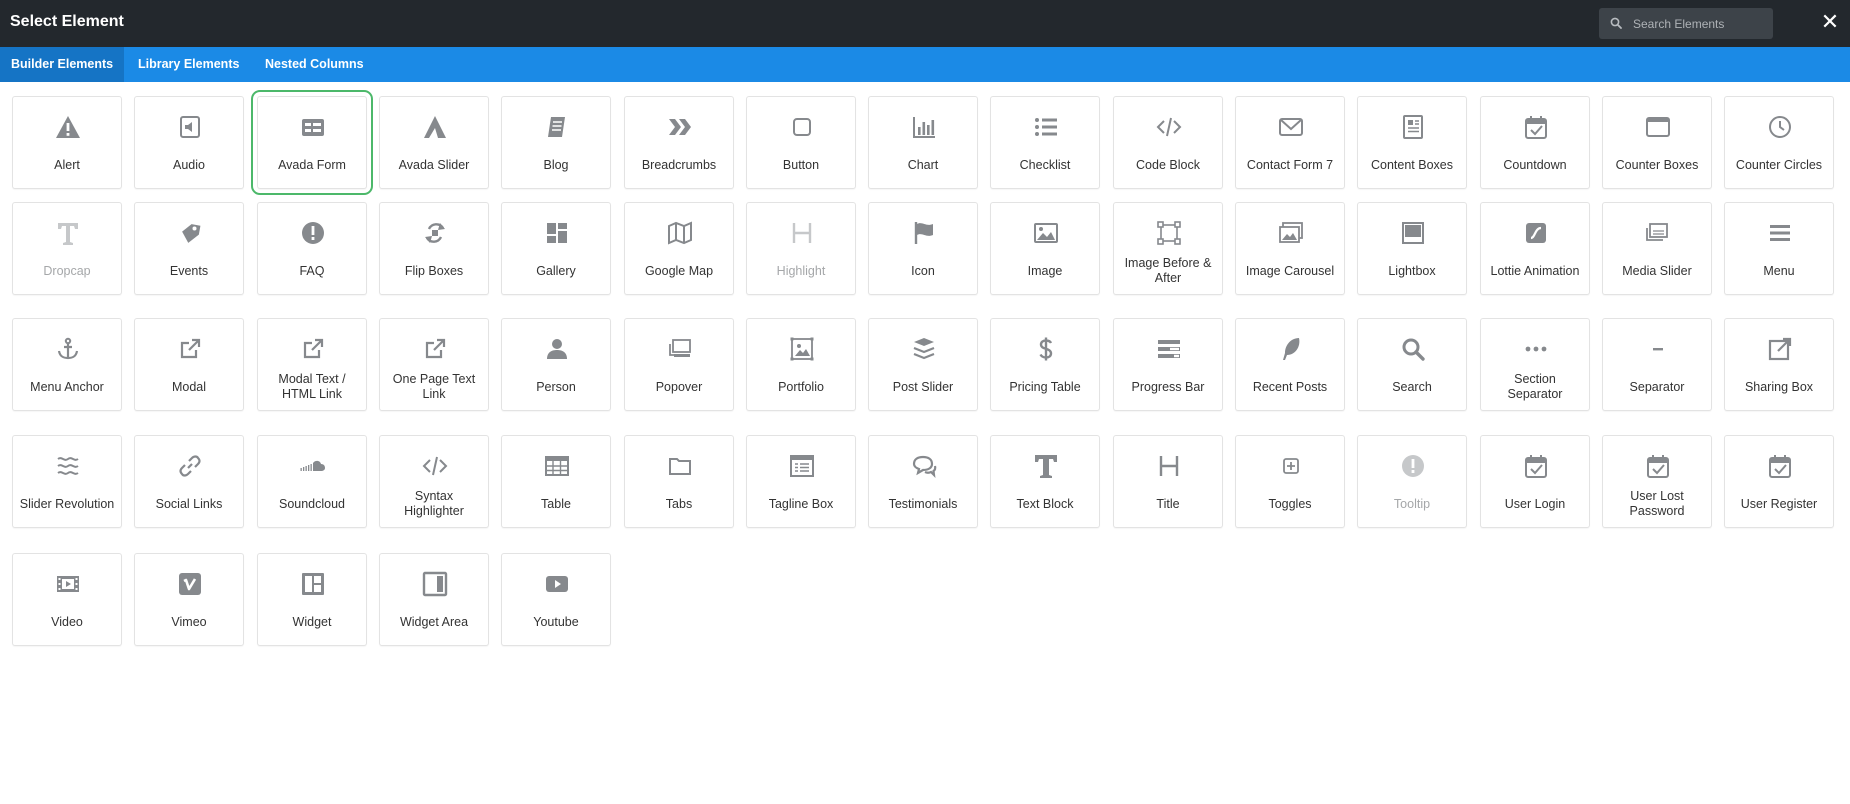 This screenshot has width=1850, height=804. I want to click on element-card-vimeo: Vimeo, so click(189, 599).